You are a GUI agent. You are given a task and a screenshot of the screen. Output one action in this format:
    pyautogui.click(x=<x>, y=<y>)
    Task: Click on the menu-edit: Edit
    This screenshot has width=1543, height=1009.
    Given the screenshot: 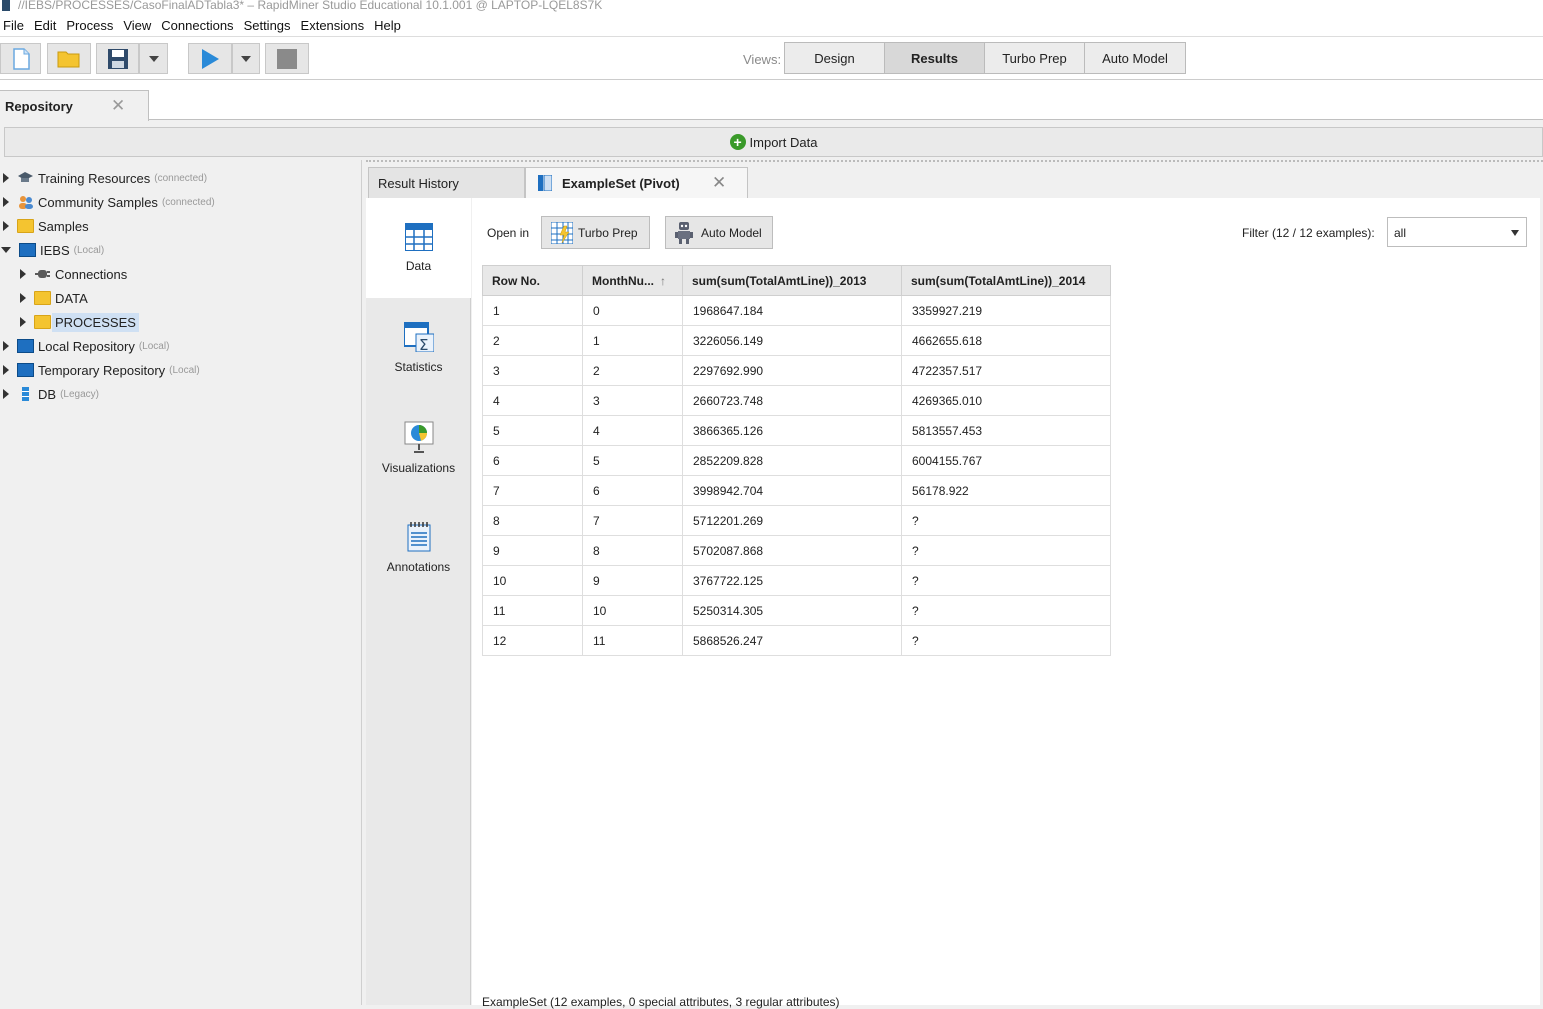 What is the action you would take?
    pyautogui.click(x=45, y=25)
    